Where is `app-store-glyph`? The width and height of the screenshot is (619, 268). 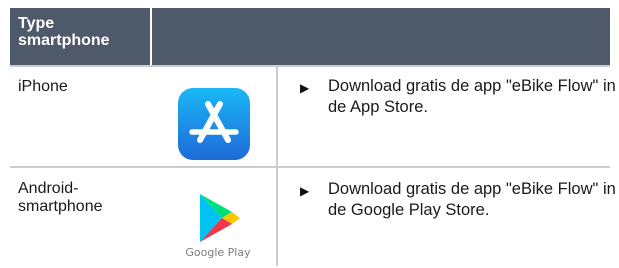
app-store-glyph is located at coordinates (214, 122).